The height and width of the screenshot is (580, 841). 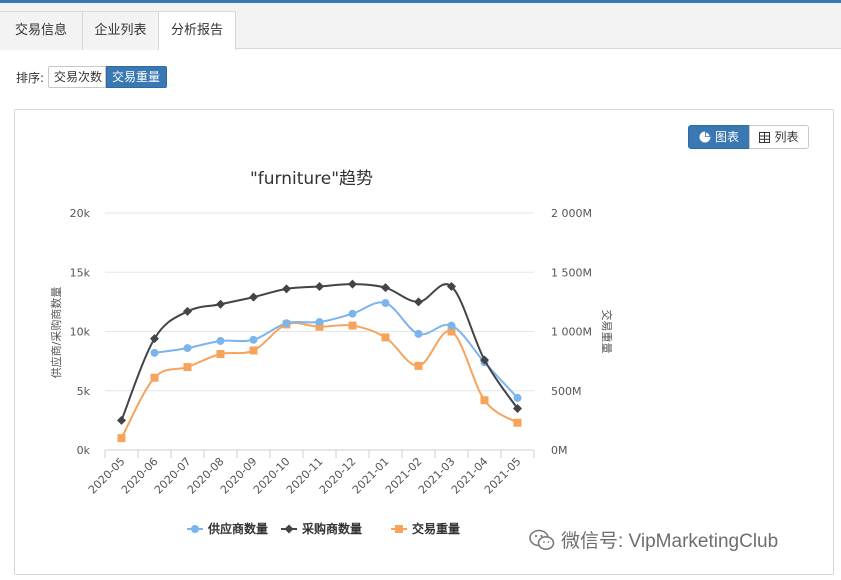 What do you see at coordinates (571, 272) in the screenshot?
I see `y-right-tick-label: 1 500M` at bounding box center [571, 272].